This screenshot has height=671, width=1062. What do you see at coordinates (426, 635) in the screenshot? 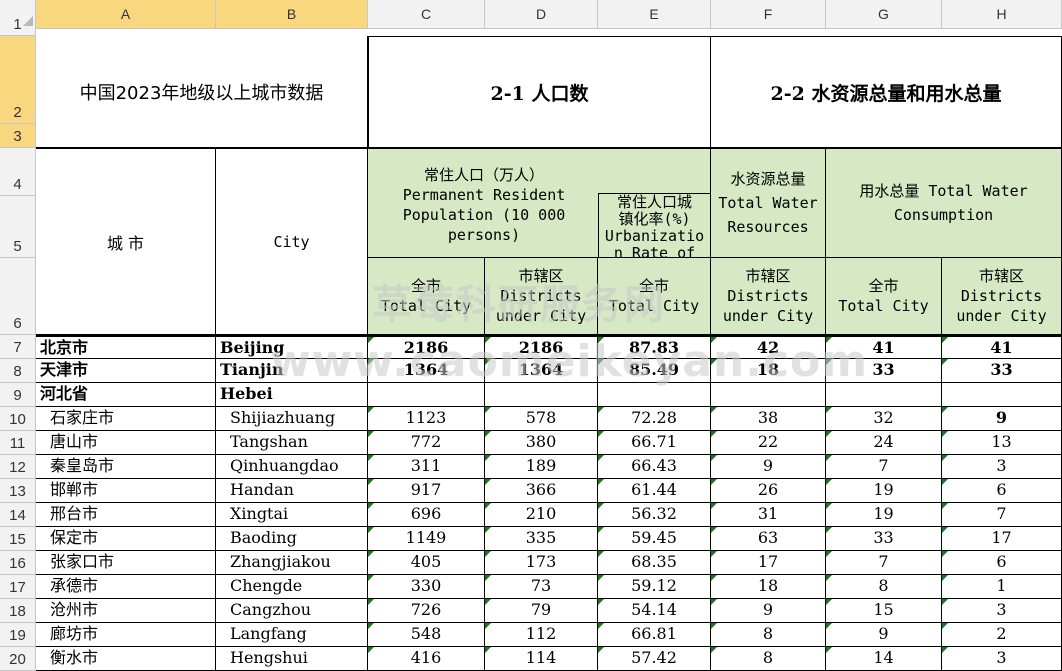
I see `cell-c19: 548` at bounding box center [426, 635].